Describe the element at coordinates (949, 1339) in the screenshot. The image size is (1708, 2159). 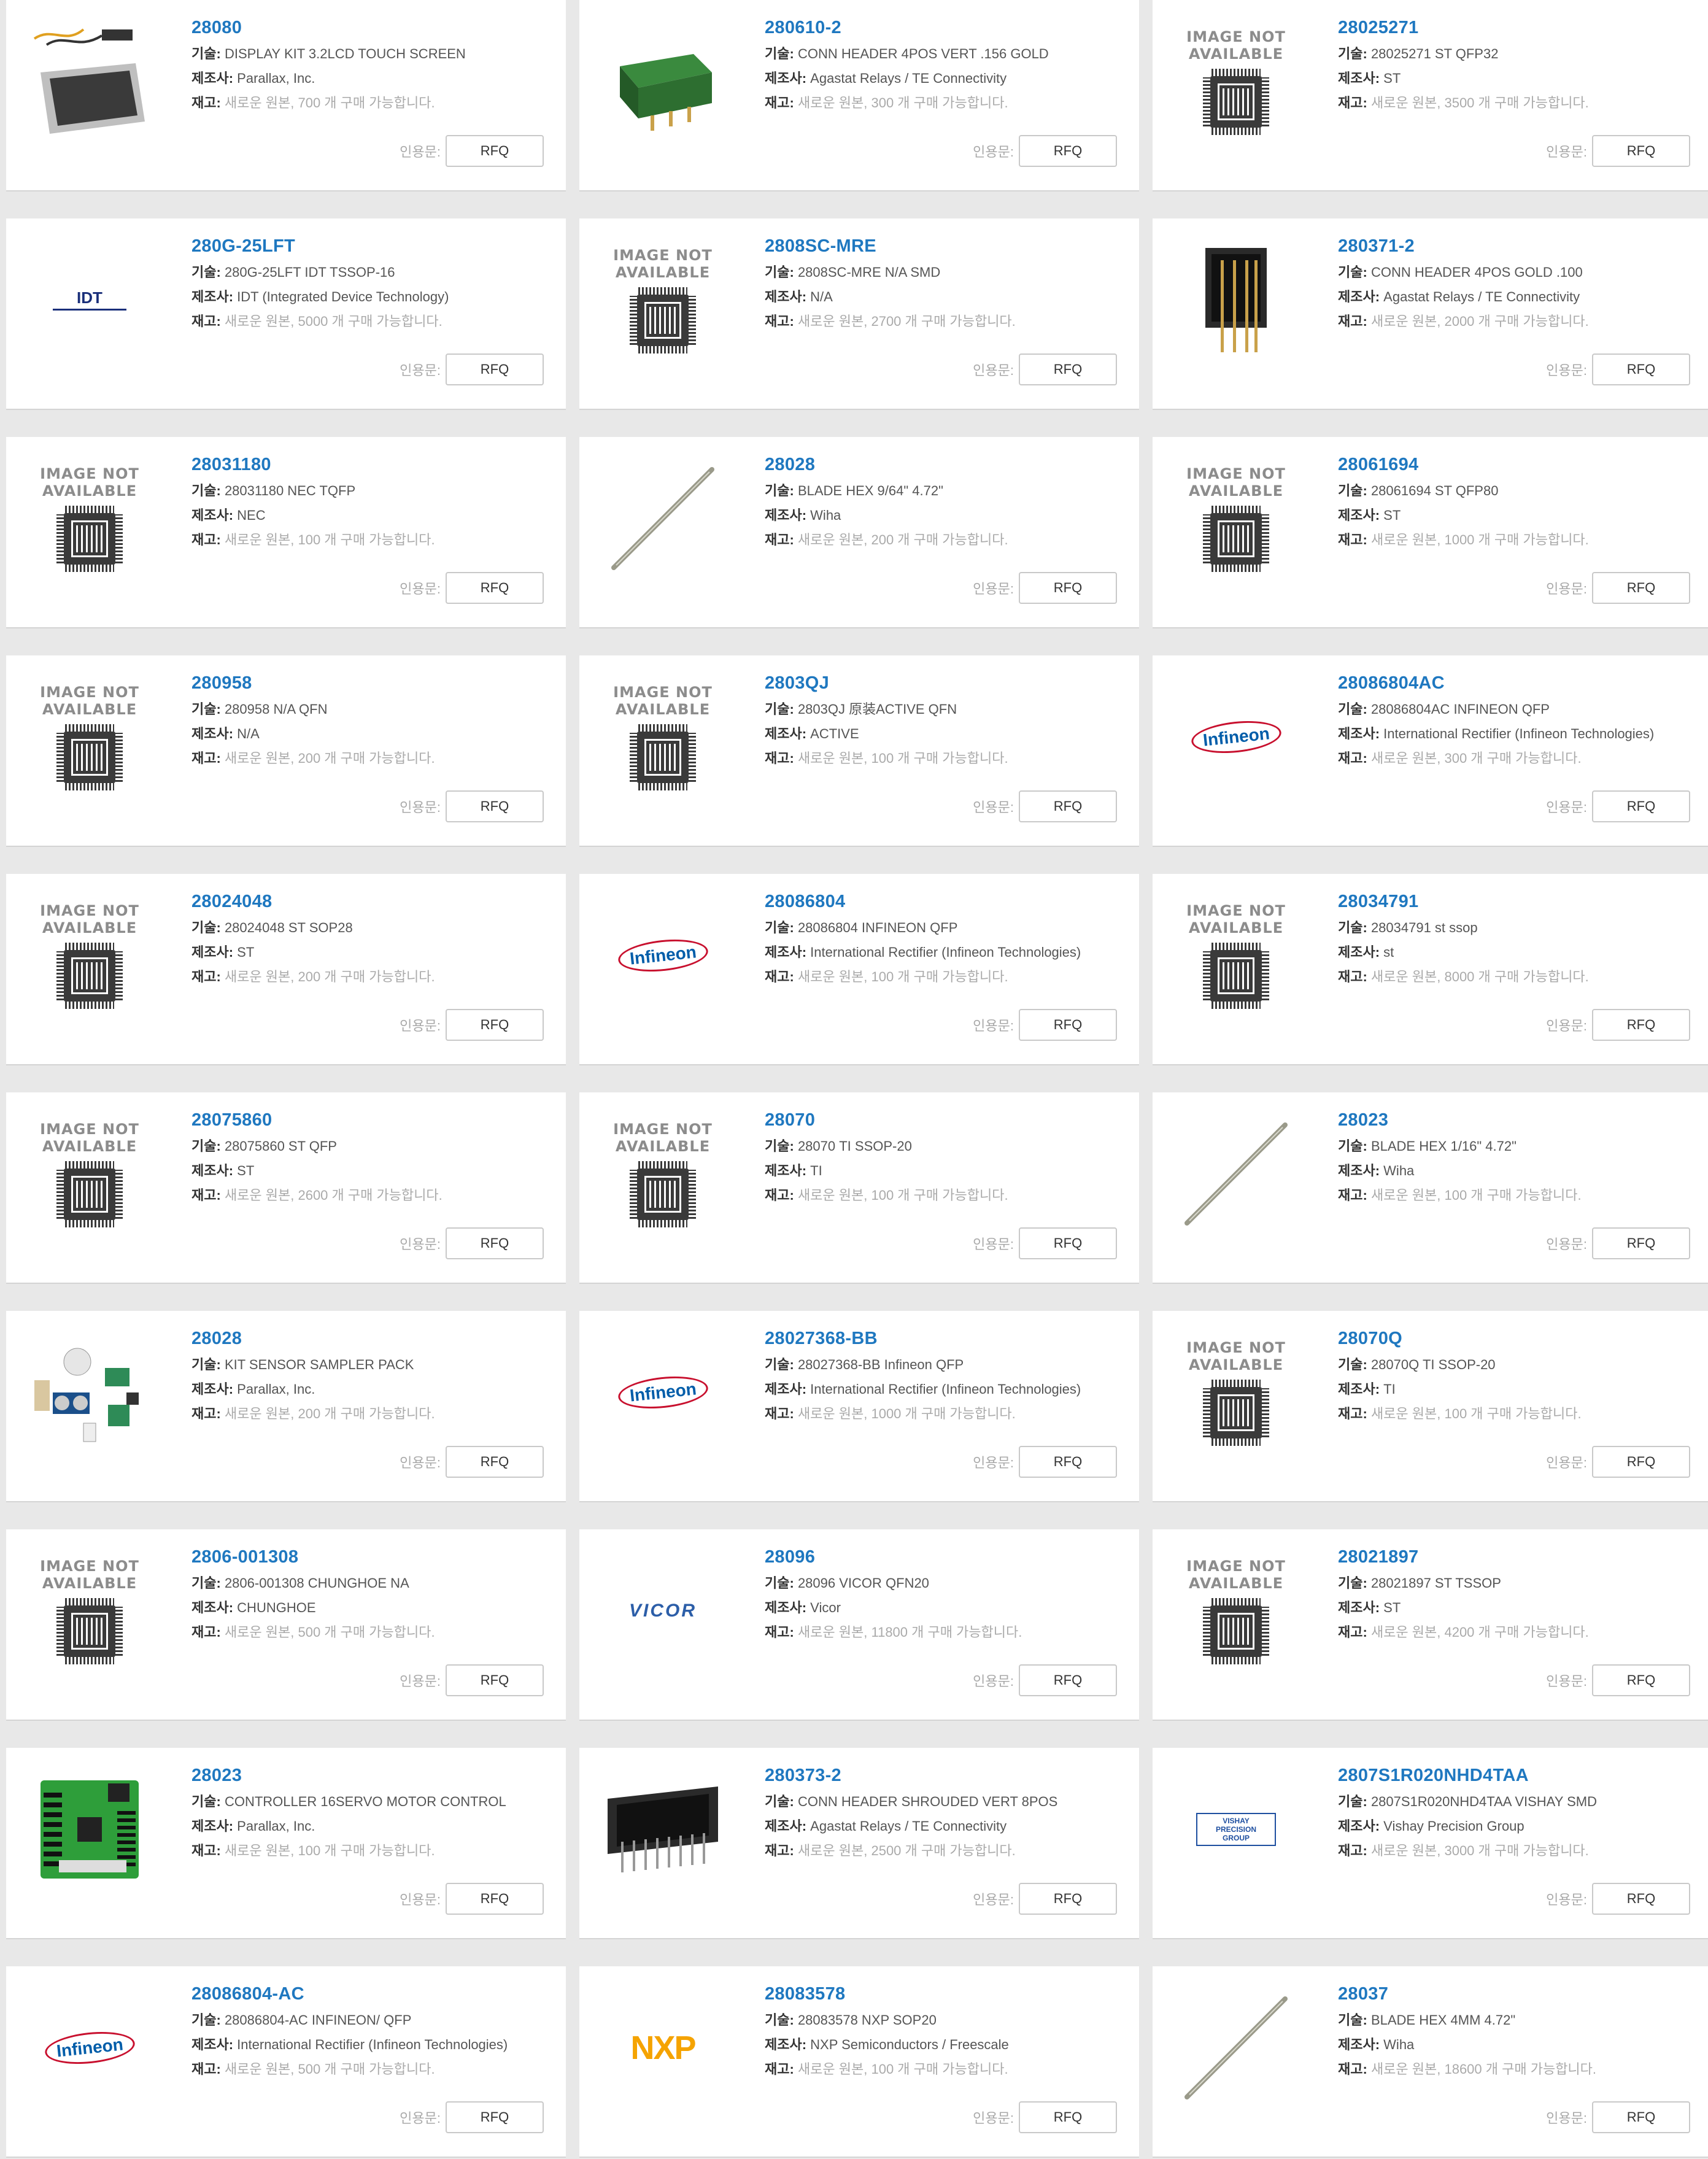
I see `part-number-link: 28027368-BB` at that location.